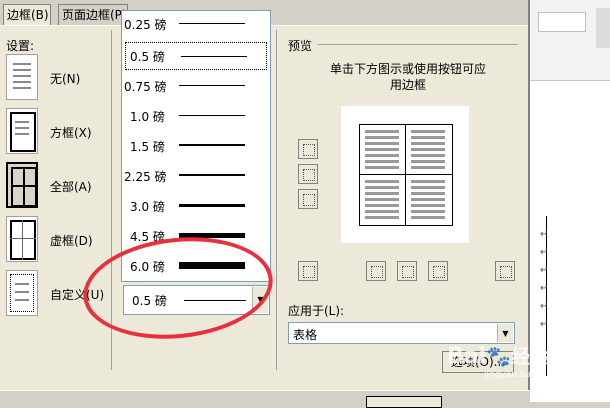 This screenshot has width=610, height=408. Describe the element at coordinates (22, 185) in the screenshot. I see `setting-all-icon` at that location.